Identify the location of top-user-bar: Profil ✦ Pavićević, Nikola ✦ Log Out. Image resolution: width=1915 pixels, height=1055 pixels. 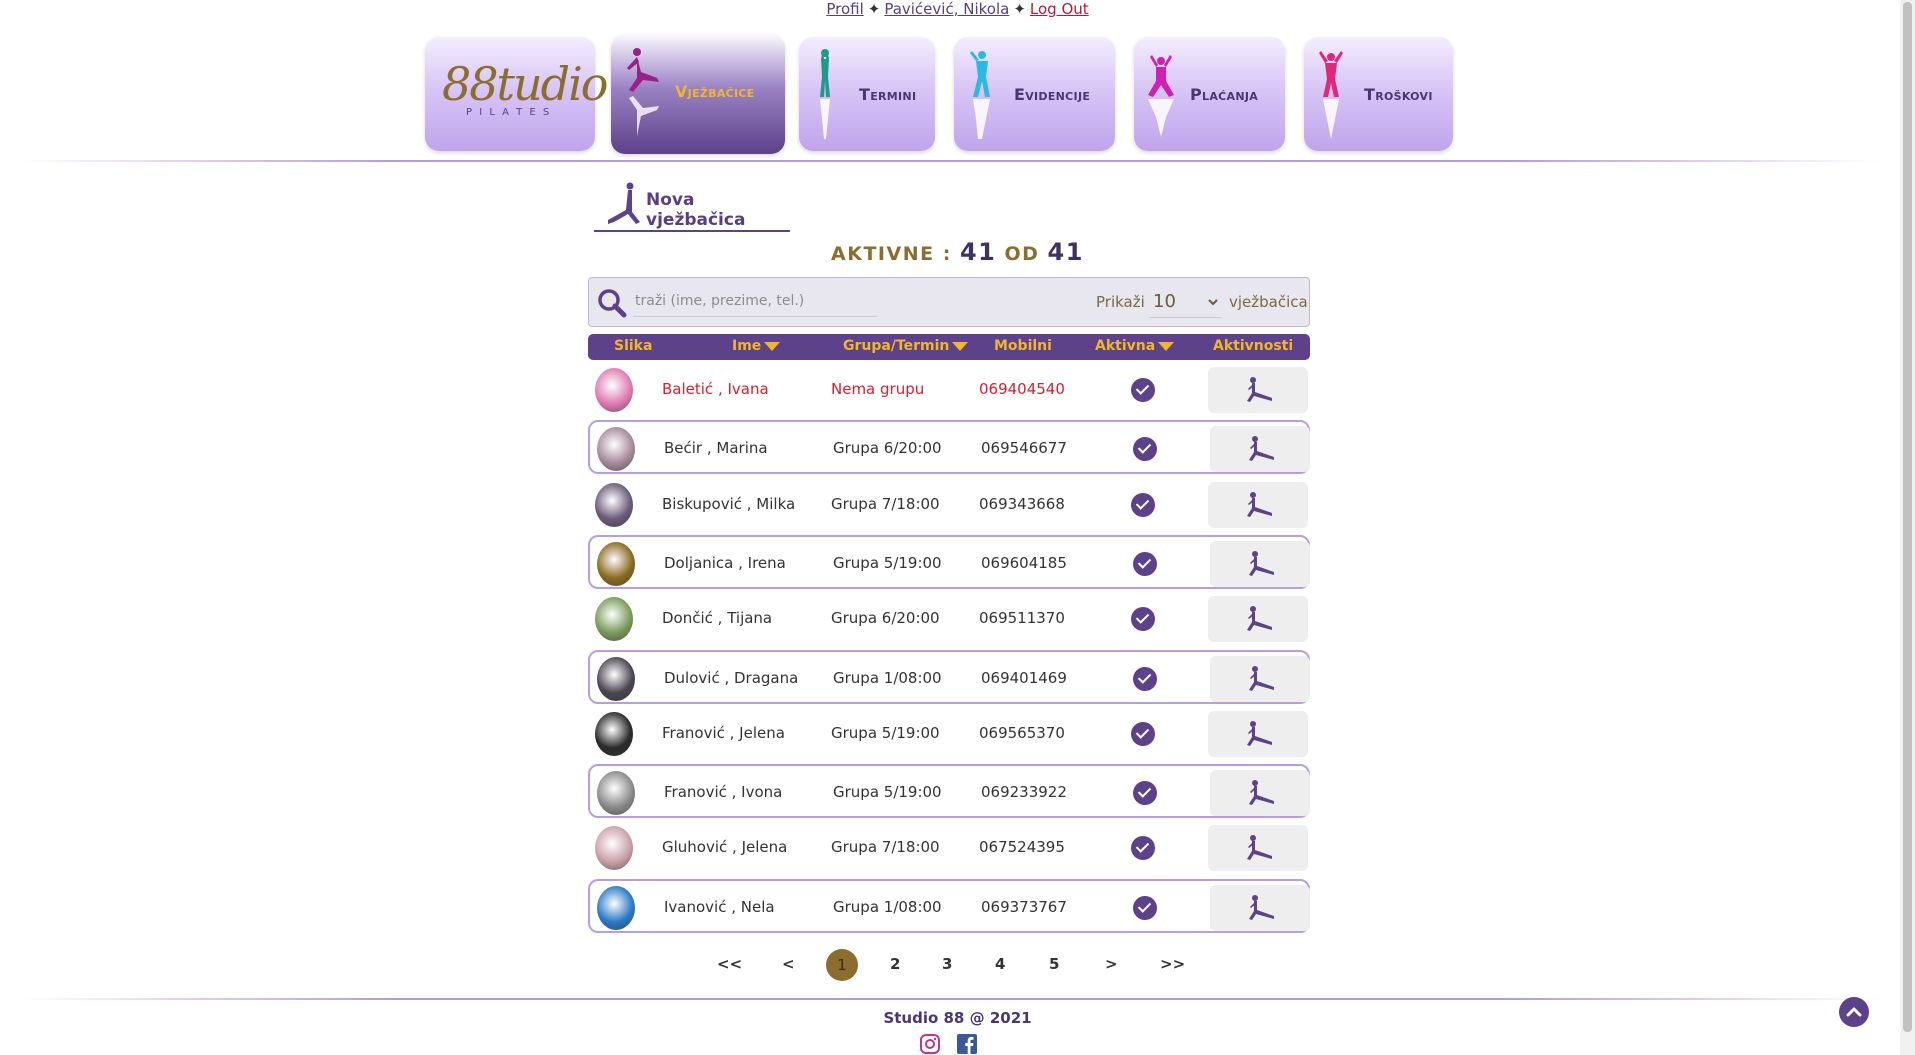
(957, 9).